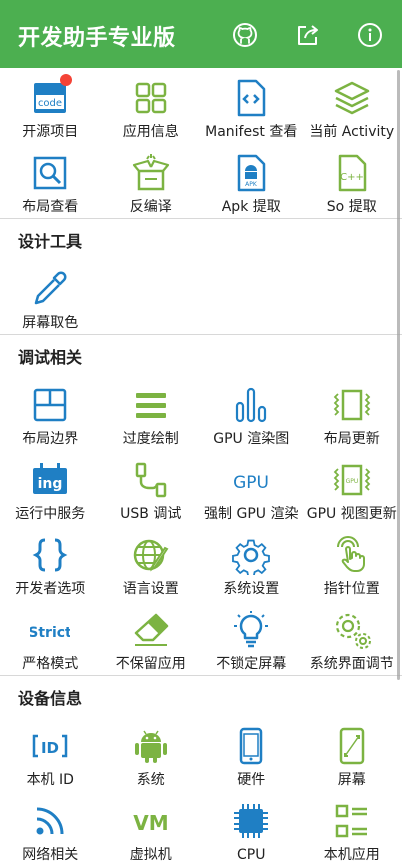 The height and width of the screenshot is (866, 402). I want to click on manifest-item: Manifest 查看, so click(251, 105).